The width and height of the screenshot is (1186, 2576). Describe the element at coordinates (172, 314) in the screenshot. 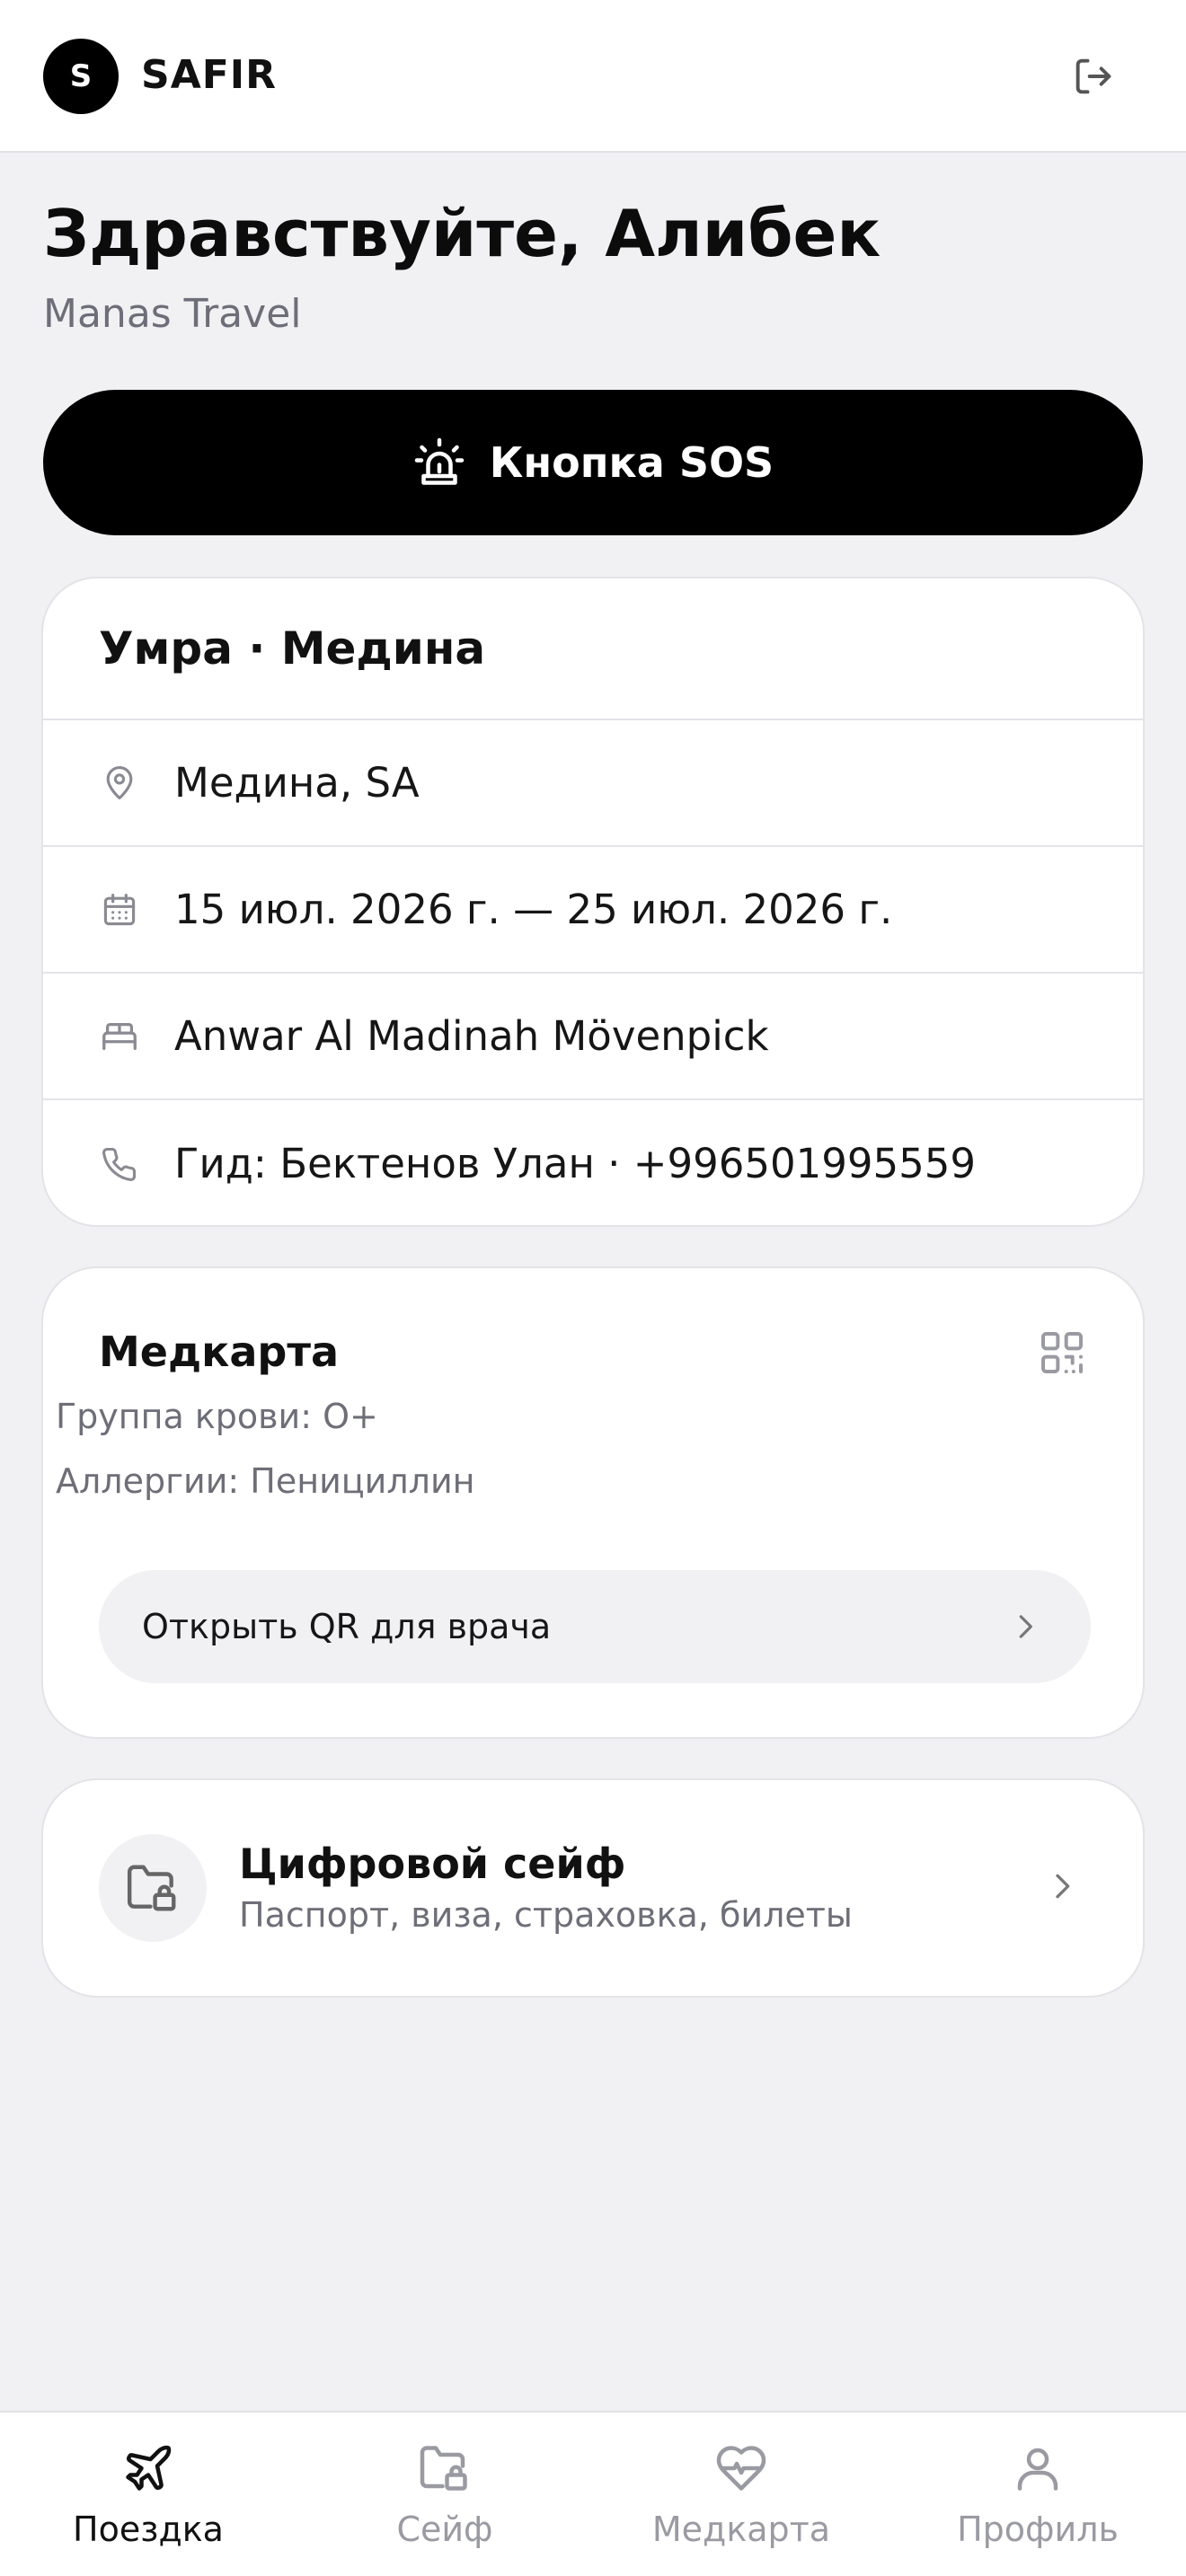

I see `agency-name: Manas Travel` at that location.